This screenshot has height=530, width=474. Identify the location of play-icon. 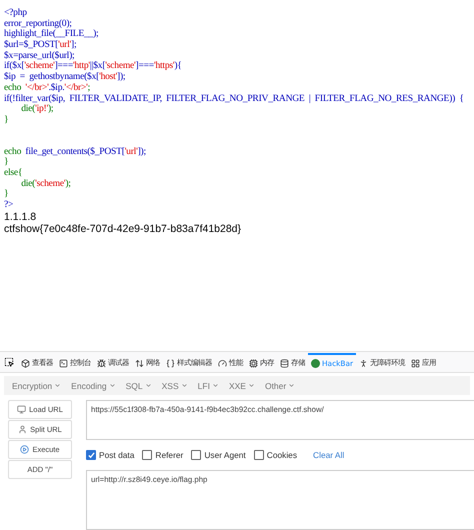
(25, 449).